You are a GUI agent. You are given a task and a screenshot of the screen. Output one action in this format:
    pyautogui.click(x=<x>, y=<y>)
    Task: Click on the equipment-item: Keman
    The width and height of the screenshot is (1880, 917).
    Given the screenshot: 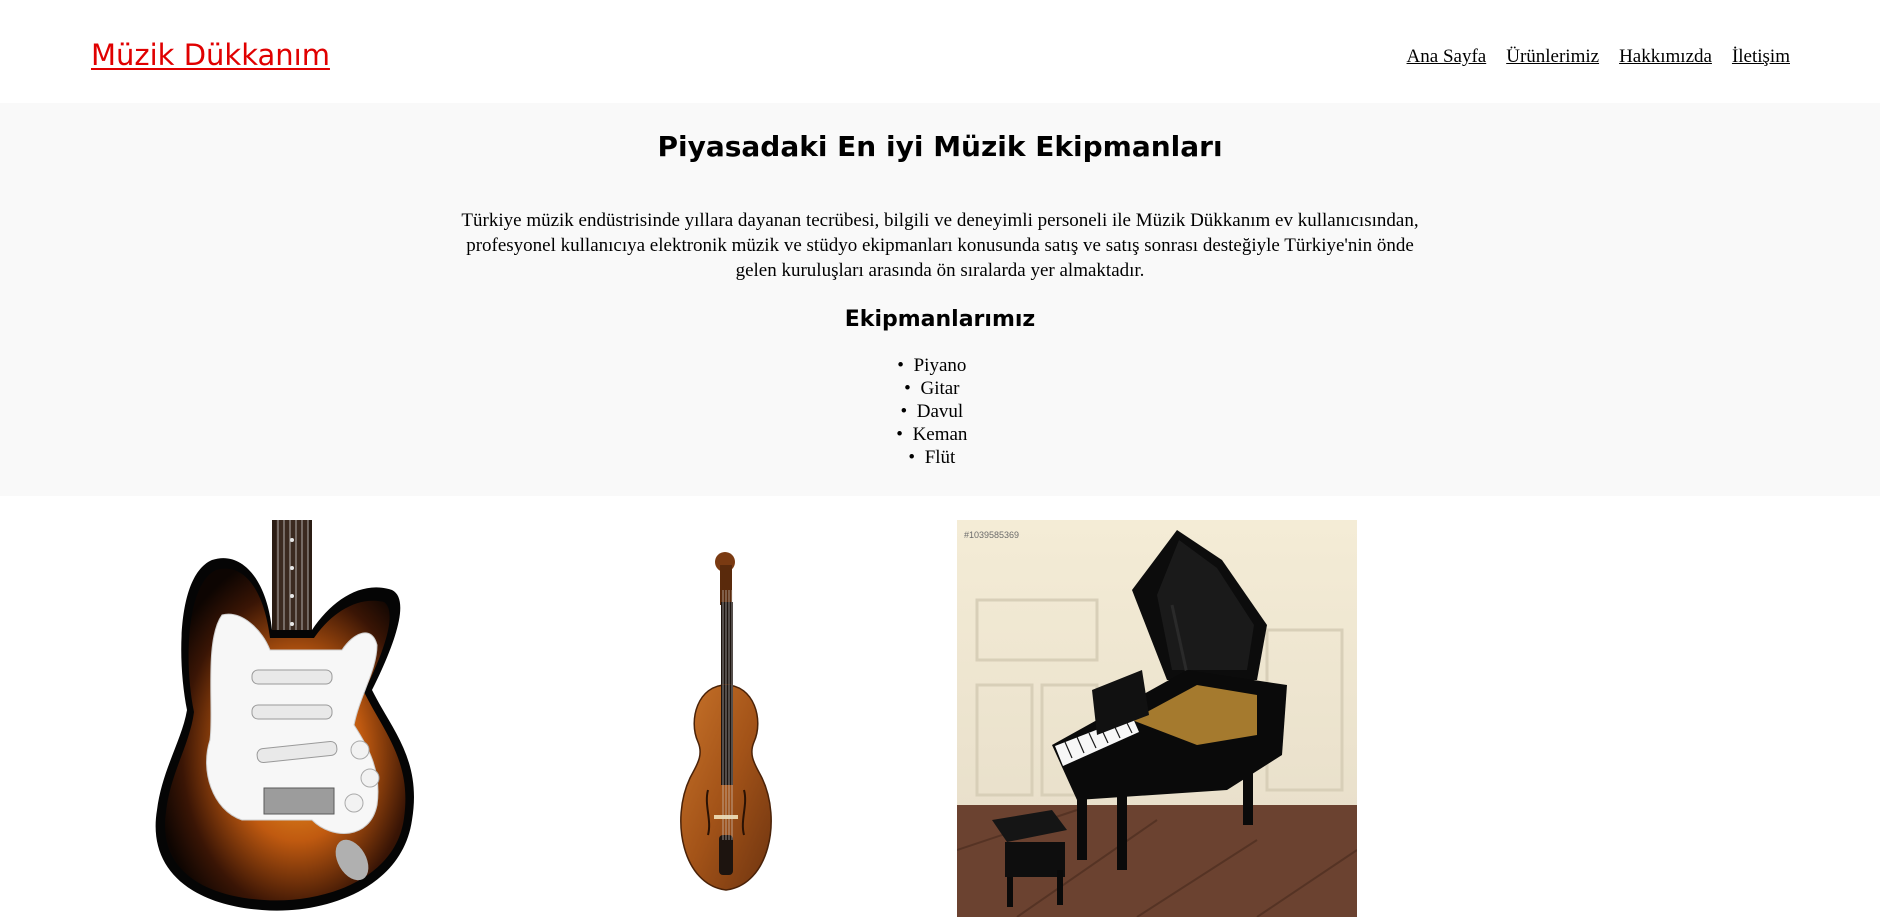 What is the action you would take?
    pyautogui.click(x=940, y=434)
    